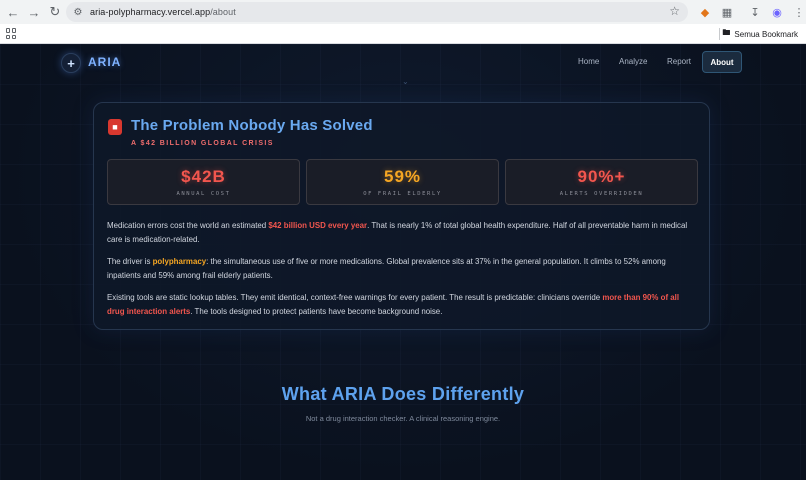 This screenshot has height=480, width=806. What do you see at coordinates (719, 34) in the screenshot?
I see `bookmarks-divider` at bounding box center [719, 34].